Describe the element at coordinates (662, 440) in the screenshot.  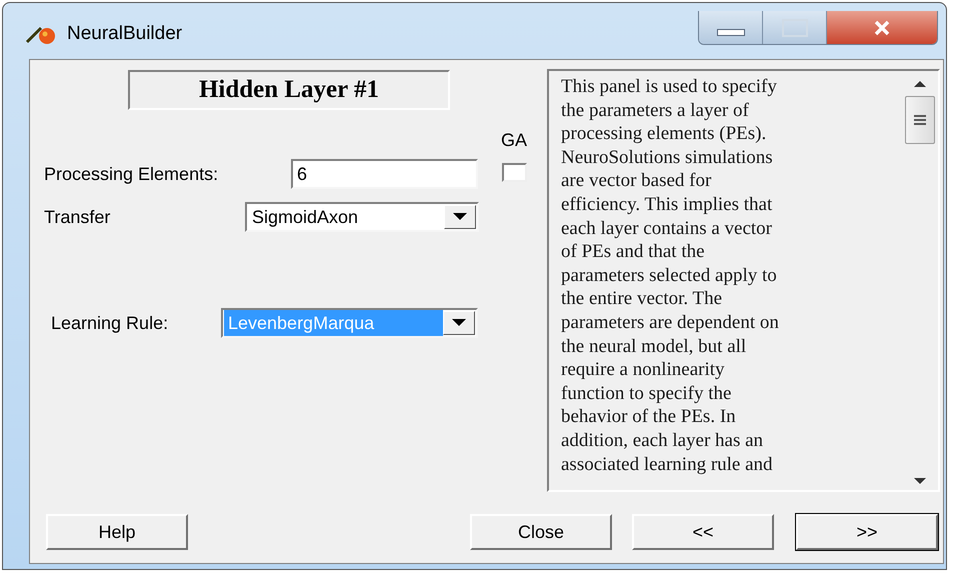
I see `help-text-line: addition, each layer has an` at that location.